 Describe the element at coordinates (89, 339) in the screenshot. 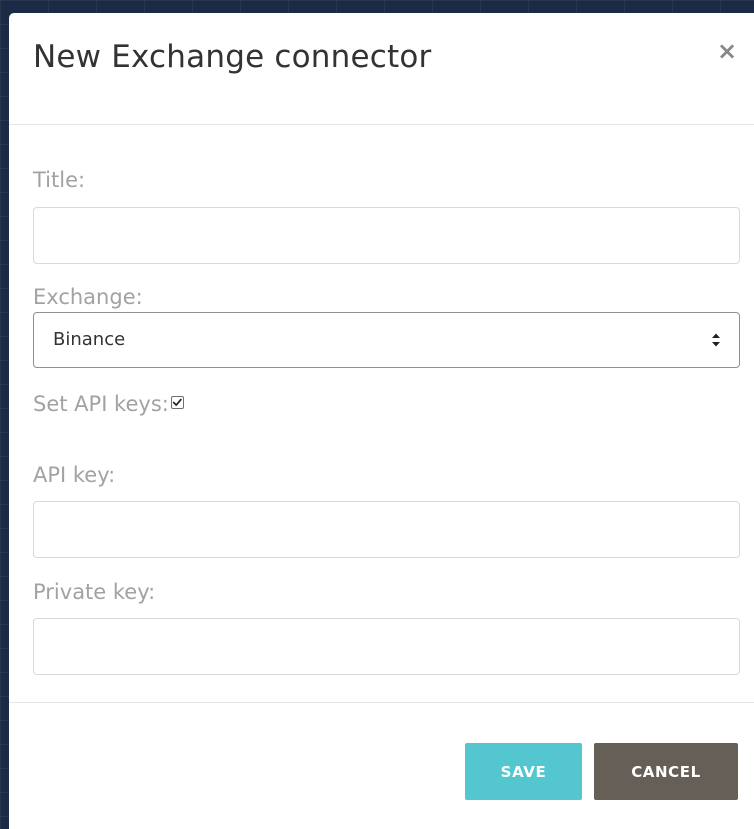

I see `exchange-selected-value: Binance` at that location.